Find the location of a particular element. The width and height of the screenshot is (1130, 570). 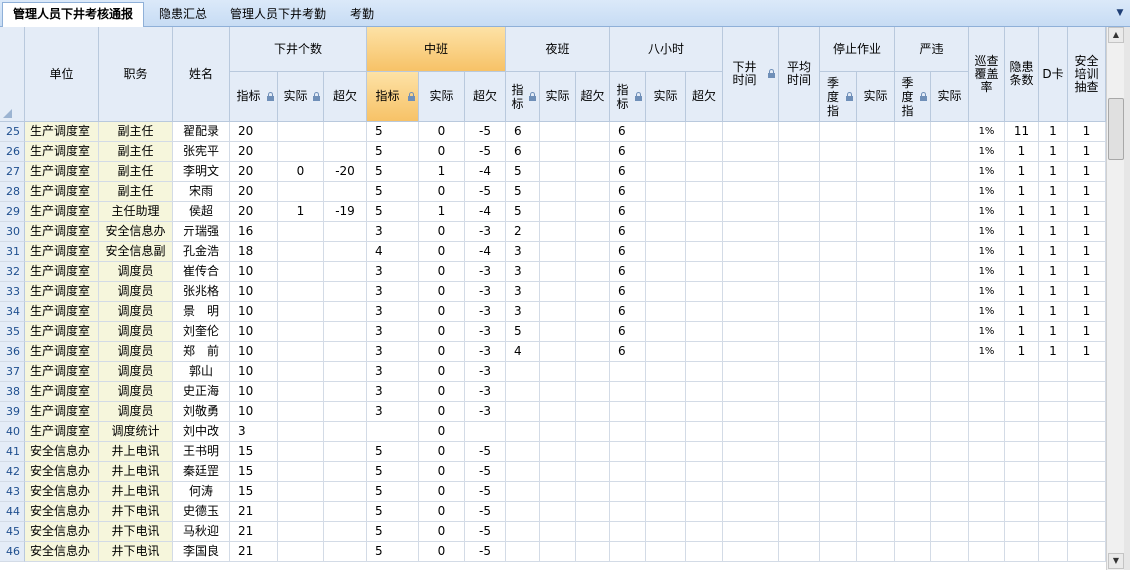

cell-w is located at coordinates (1087, 392).